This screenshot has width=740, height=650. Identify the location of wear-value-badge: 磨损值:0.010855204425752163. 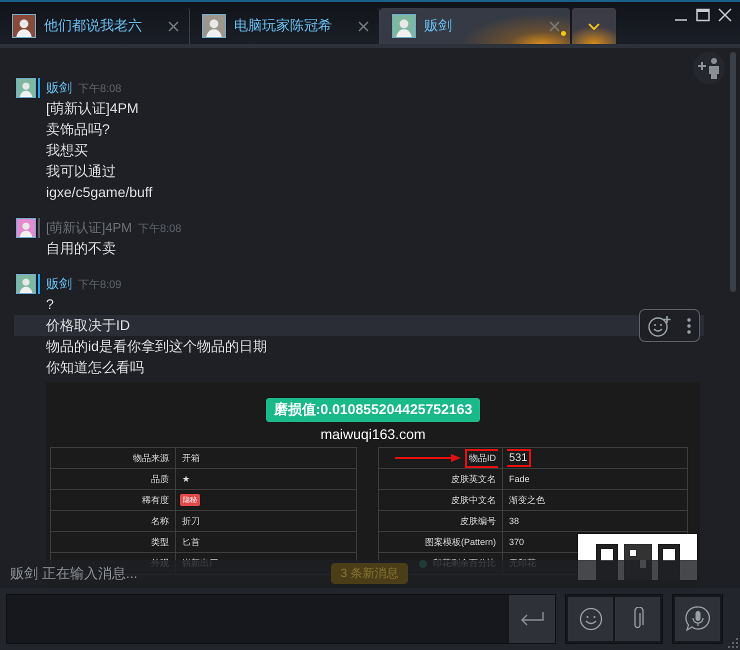
(373, 410).